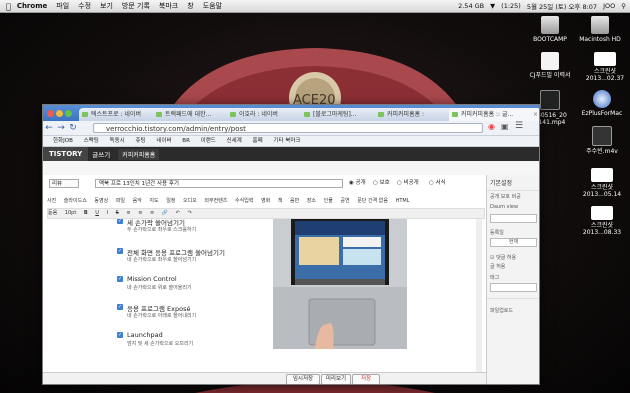 Image resolution: width=630 pixels, height=393 pixels. I want to click on underline-icon: U, so click(97, 213).